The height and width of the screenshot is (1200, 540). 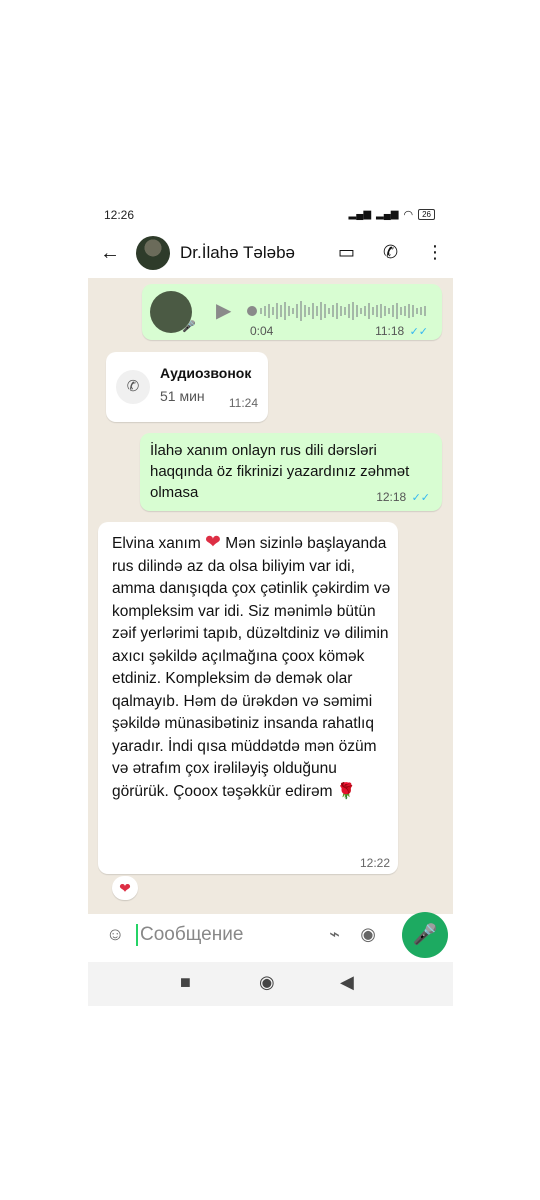 I want to click on playback-slider-handle, so click(x=252, y=311).